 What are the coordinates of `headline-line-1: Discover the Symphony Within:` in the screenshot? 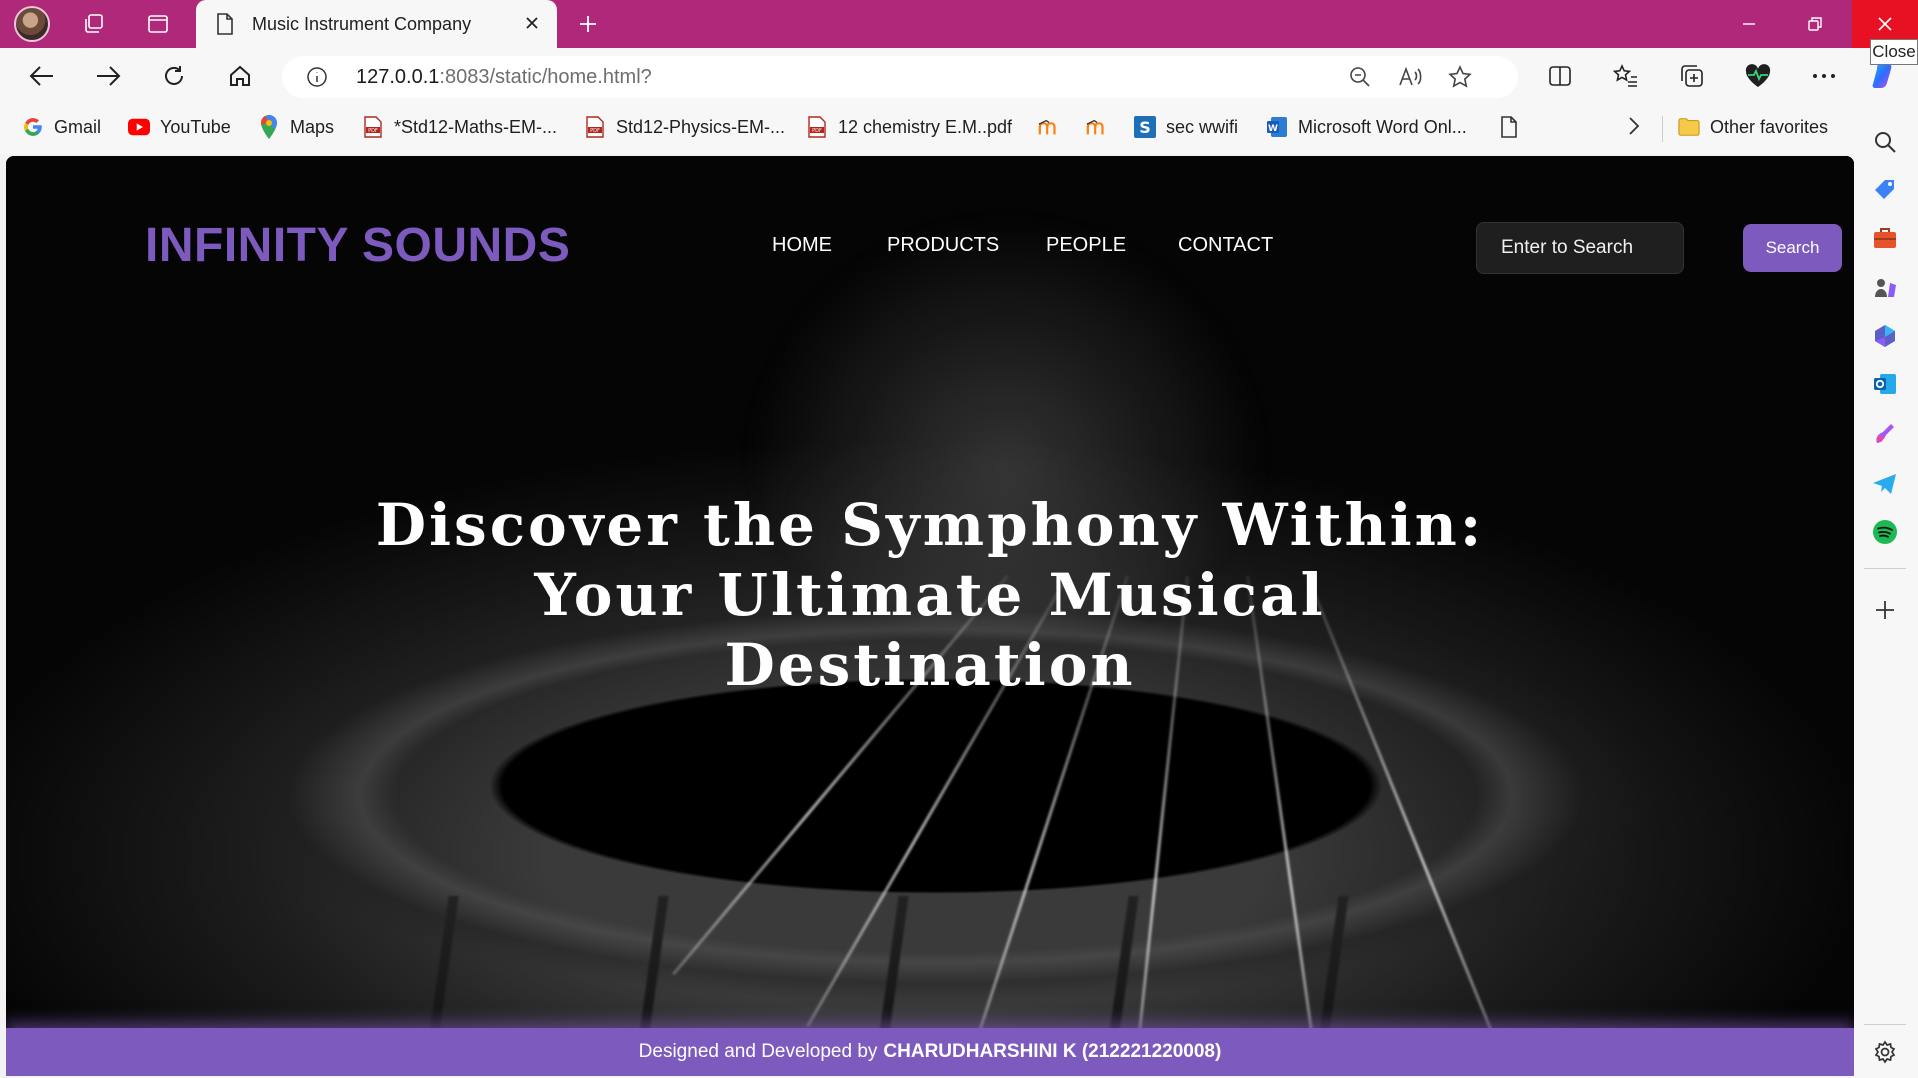 It's located at (930, 525).